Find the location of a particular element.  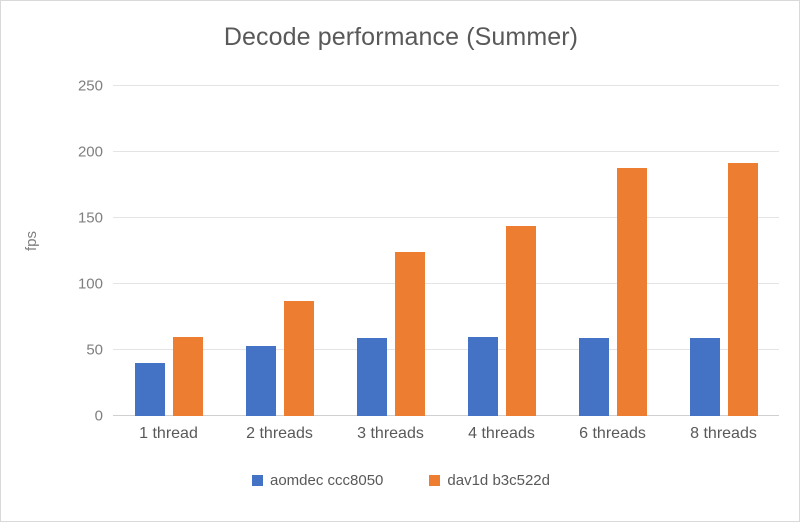

y-tick-label: 100 is located at coordinates (90, 284).